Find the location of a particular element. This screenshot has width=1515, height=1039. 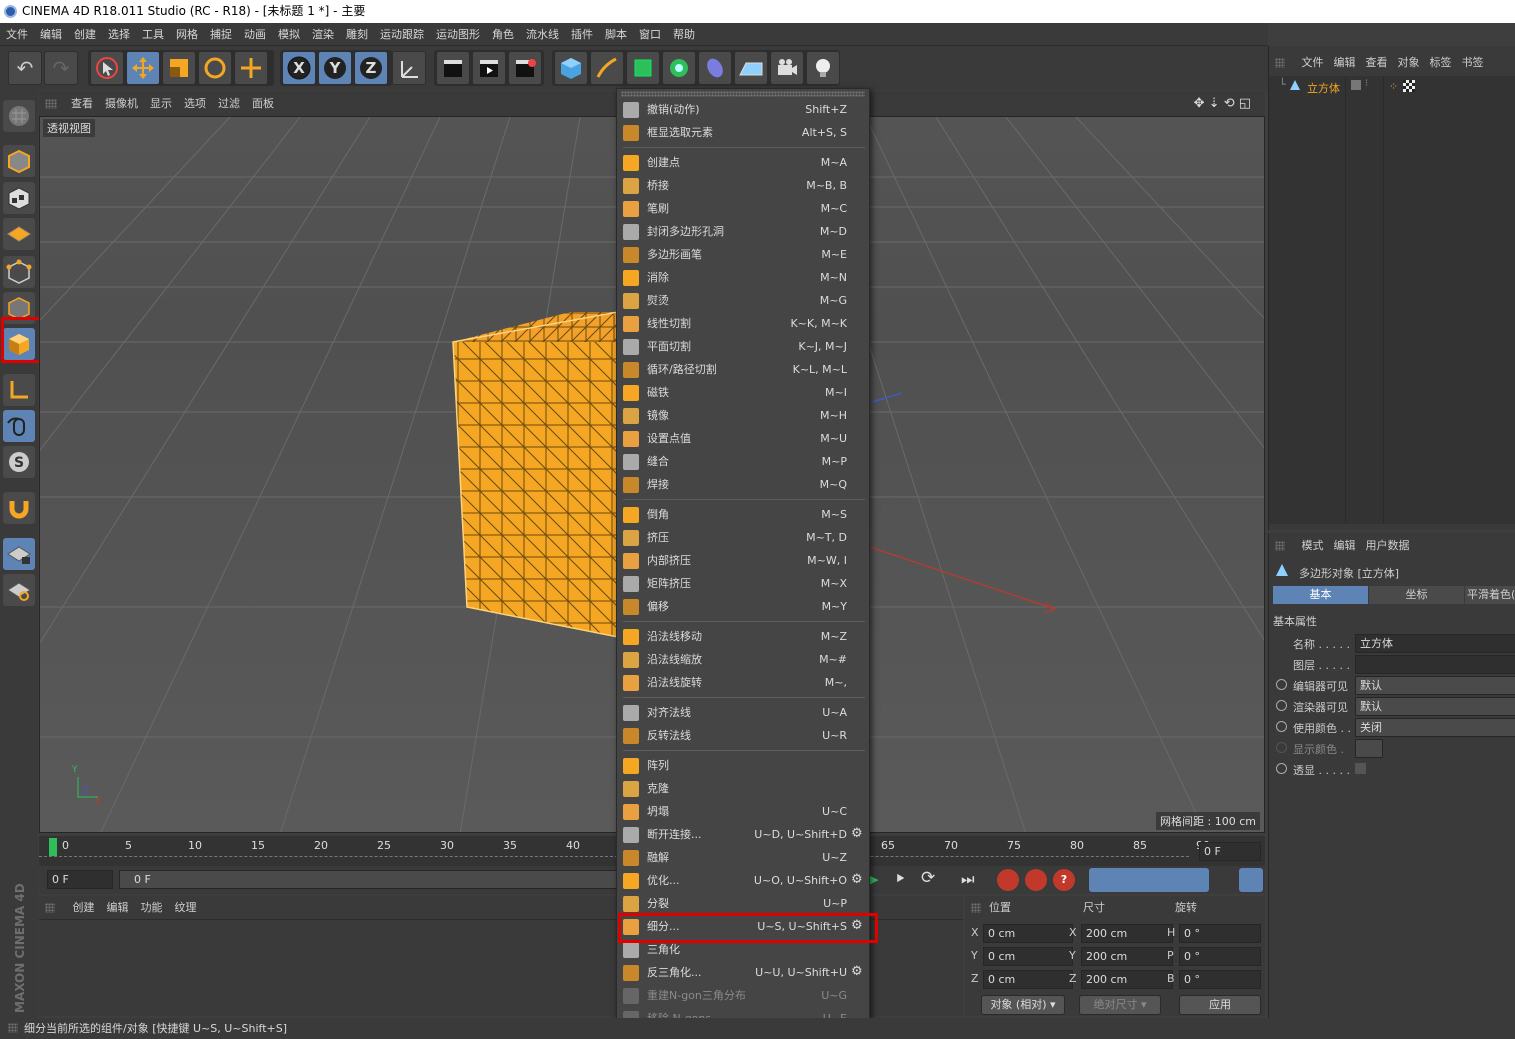

render-view-button is located at coordinates (453, 68).